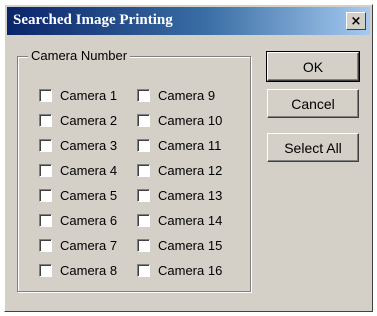  I want to click on camera-label: Camera 8, so click(89, 270).